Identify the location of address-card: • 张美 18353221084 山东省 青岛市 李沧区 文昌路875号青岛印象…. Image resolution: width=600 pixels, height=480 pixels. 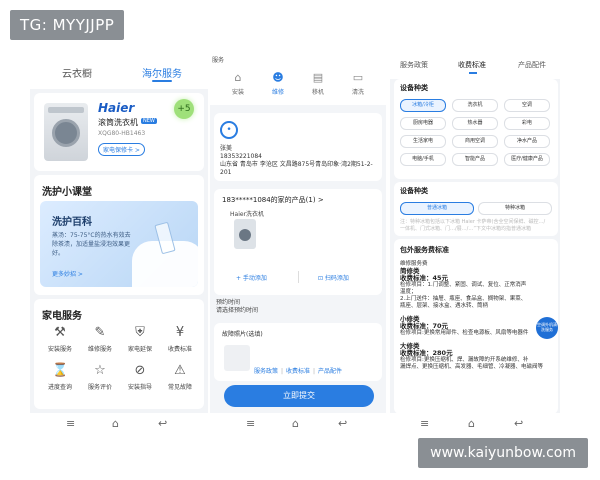
(298, 147).